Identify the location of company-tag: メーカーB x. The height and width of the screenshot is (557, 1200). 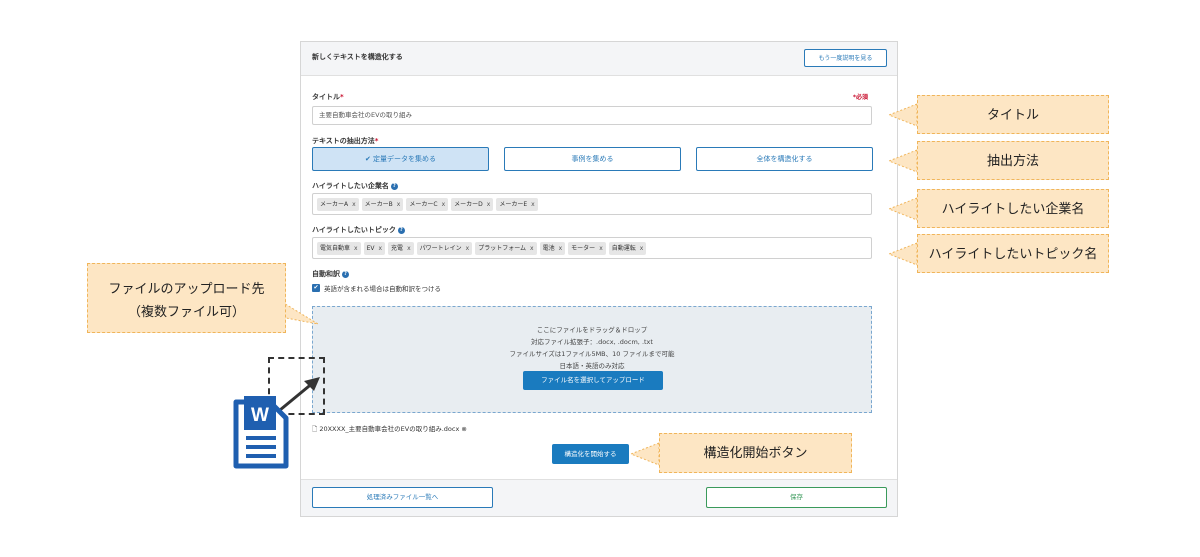
(382, 204).